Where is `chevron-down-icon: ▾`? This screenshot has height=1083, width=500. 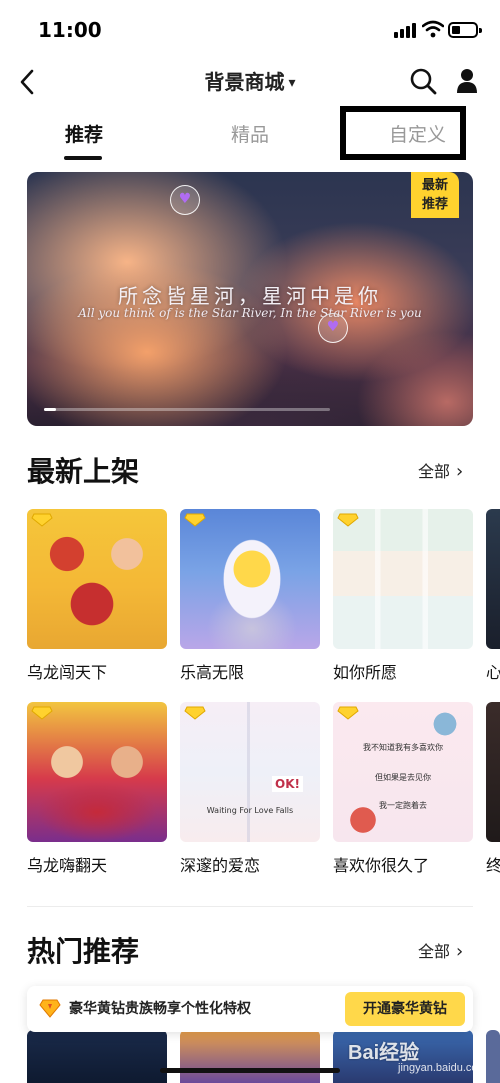 chevron-down-icon: ▾ is located at coordinates (292, 83).